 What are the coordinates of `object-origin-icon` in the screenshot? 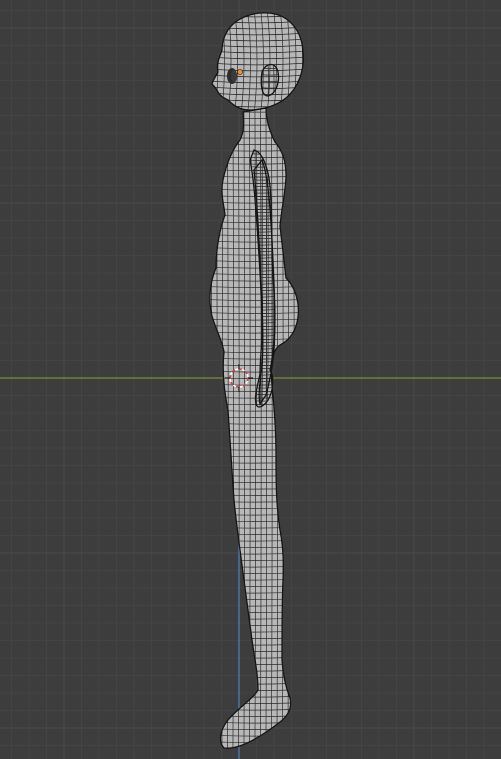 It's located at (240, 72).